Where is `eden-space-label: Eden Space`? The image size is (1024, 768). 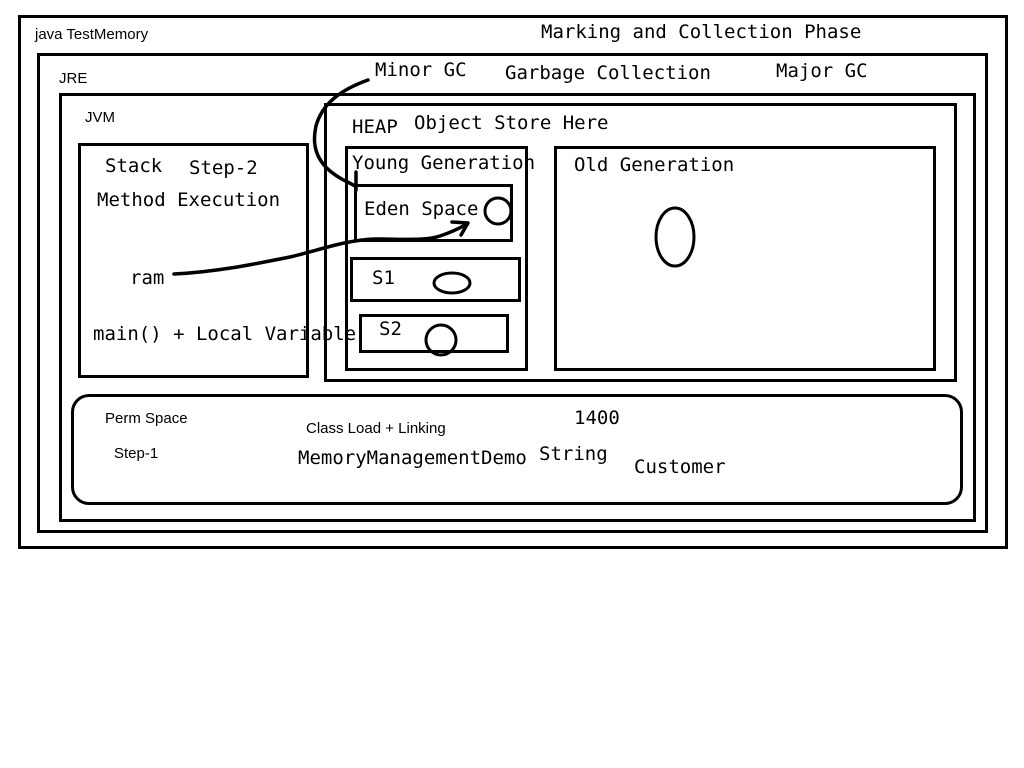
eden-space-label: Eden Space is located at coordinates (421, 209).